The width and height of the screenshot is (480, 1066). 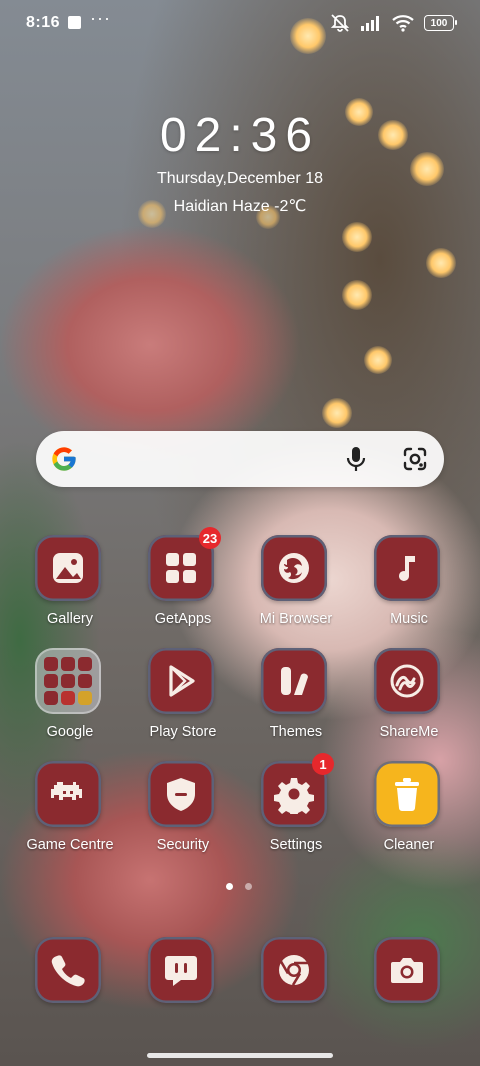 I want to click on app-cleaner: Cleaner, so click(x=409, y=815).